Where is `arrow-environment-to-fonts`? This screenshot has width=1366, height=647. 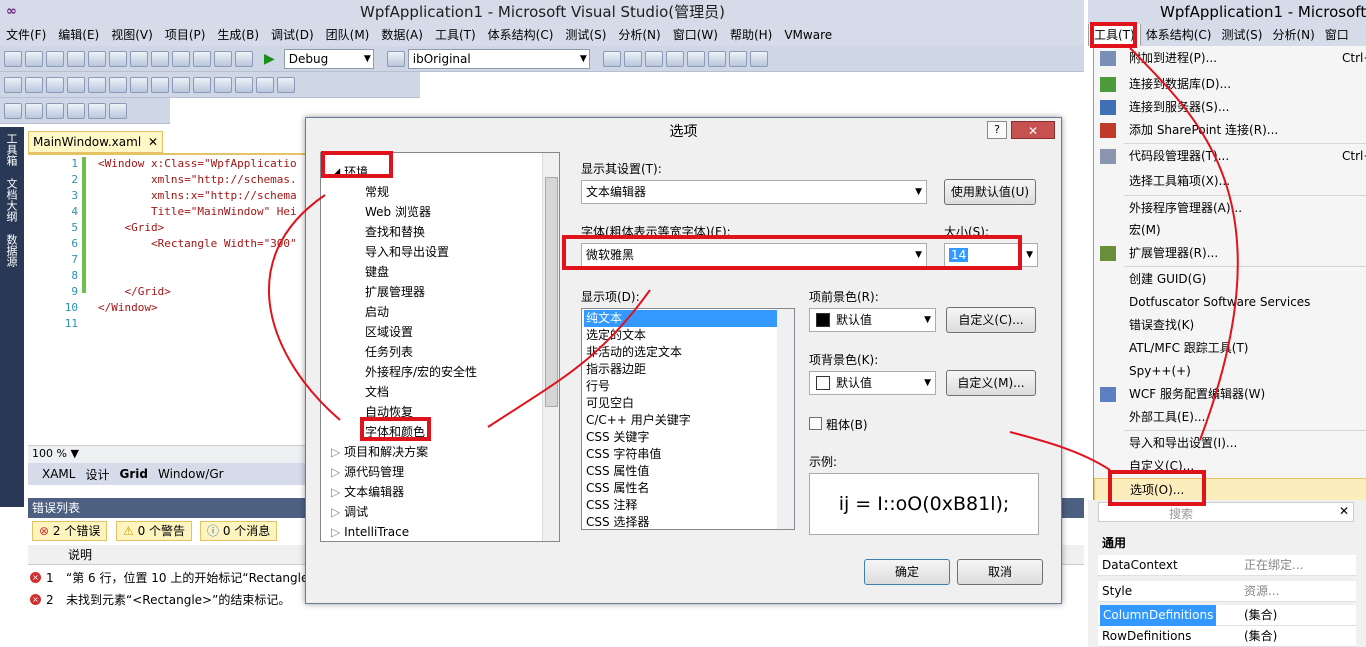 arrow-environment-to-fonts is located at coordinates (304, 307).